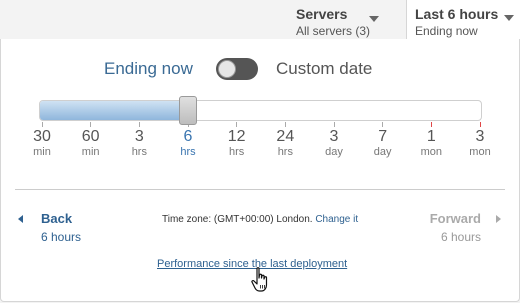  I want to click on slider-tick: 7 day, so click(383, 140).